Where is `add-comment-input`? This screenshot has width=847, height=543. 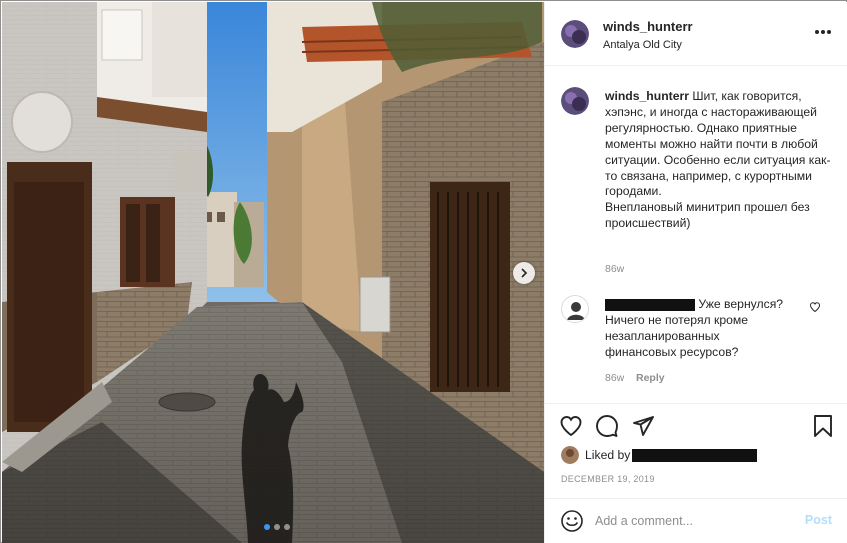 add-comment-input is located at coordinates (695, 521).